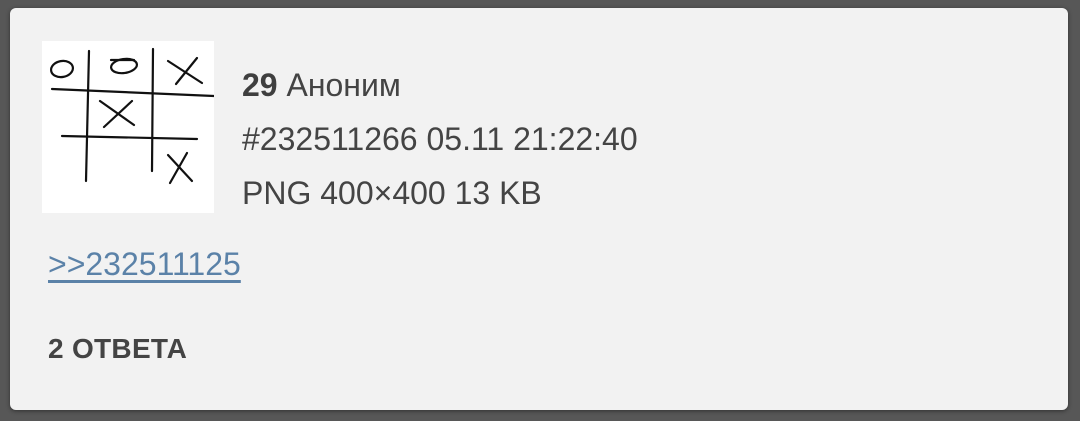 The image size is (1080, 421). What do you see at coordinates (144, 264) in the screenshot?
I see `reply-quote-link: >>232511125` at bounding box center [144, 264].